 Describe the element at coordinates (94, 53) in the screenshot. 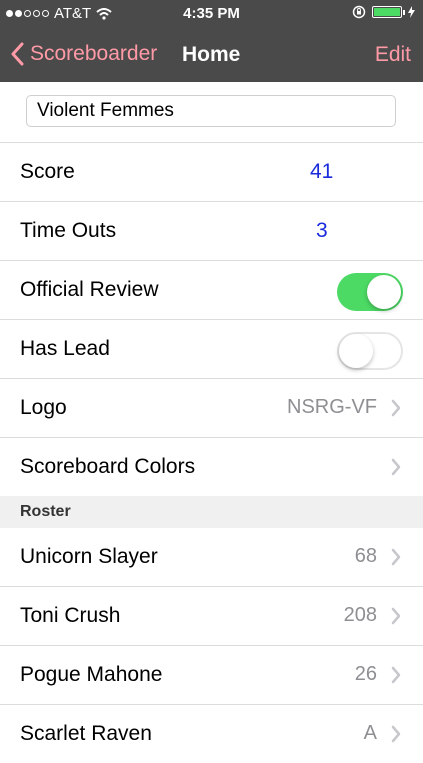

I see `back-button-label: Scoreboarder` at that location.